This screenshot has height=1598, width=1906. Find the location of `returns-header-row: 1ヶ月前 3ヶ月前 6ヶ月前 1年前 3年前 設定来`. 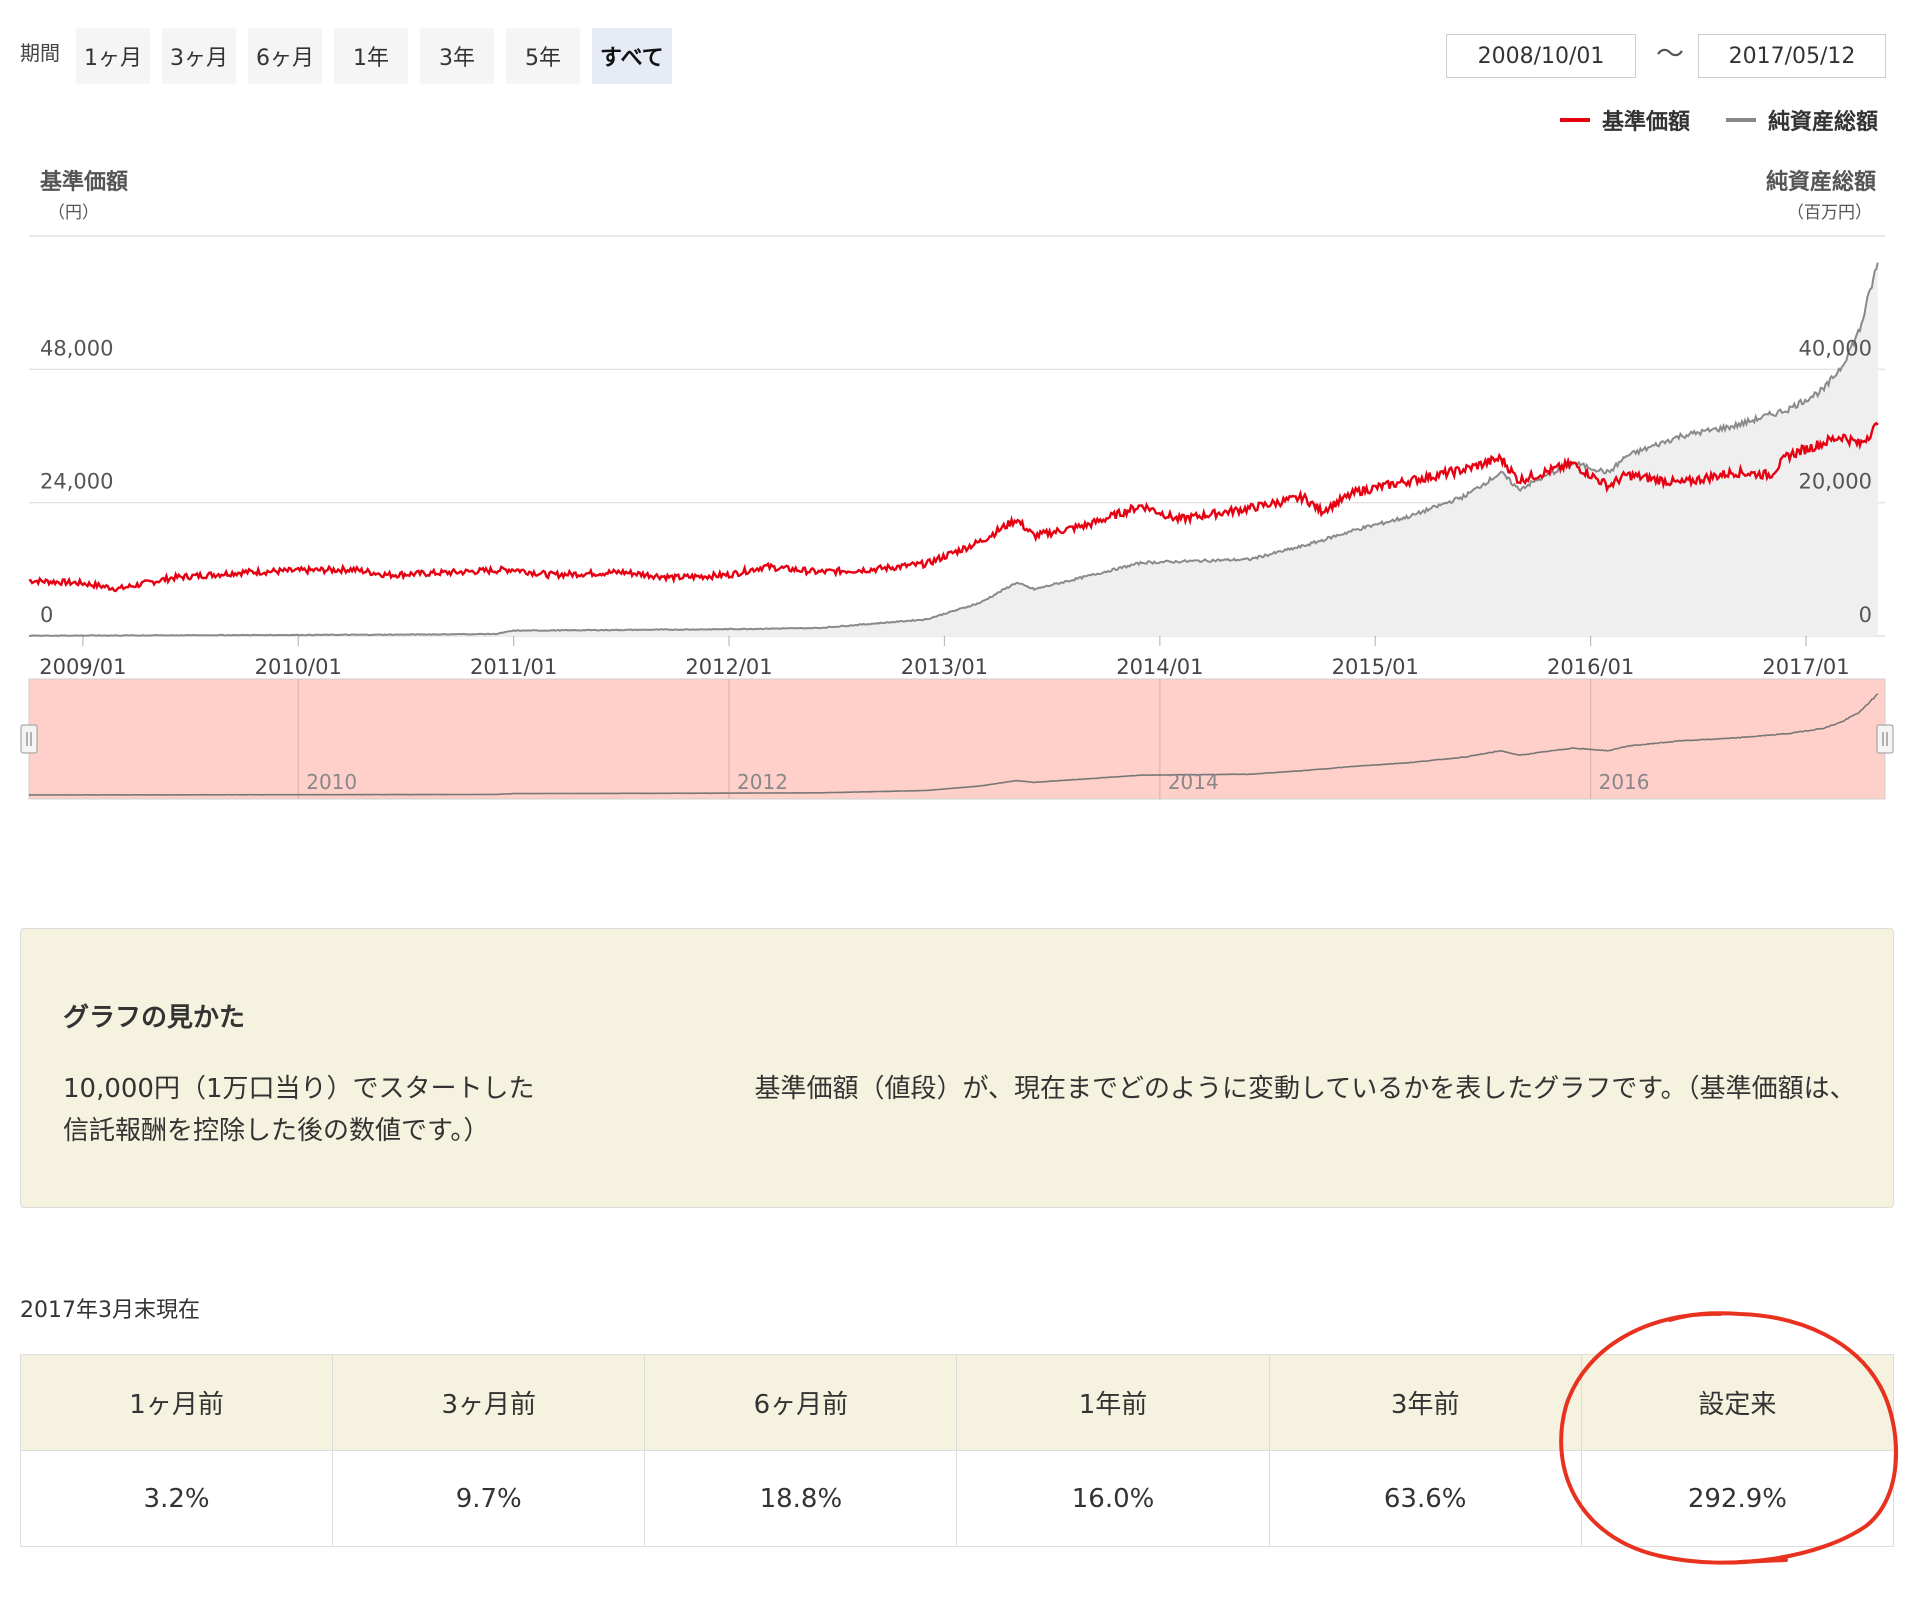

returns-header-row: 1ヶ月前 3ヶ月前 6ヶ月前 1年前 3年前 設定来 is located at coordinates (957, 1402).